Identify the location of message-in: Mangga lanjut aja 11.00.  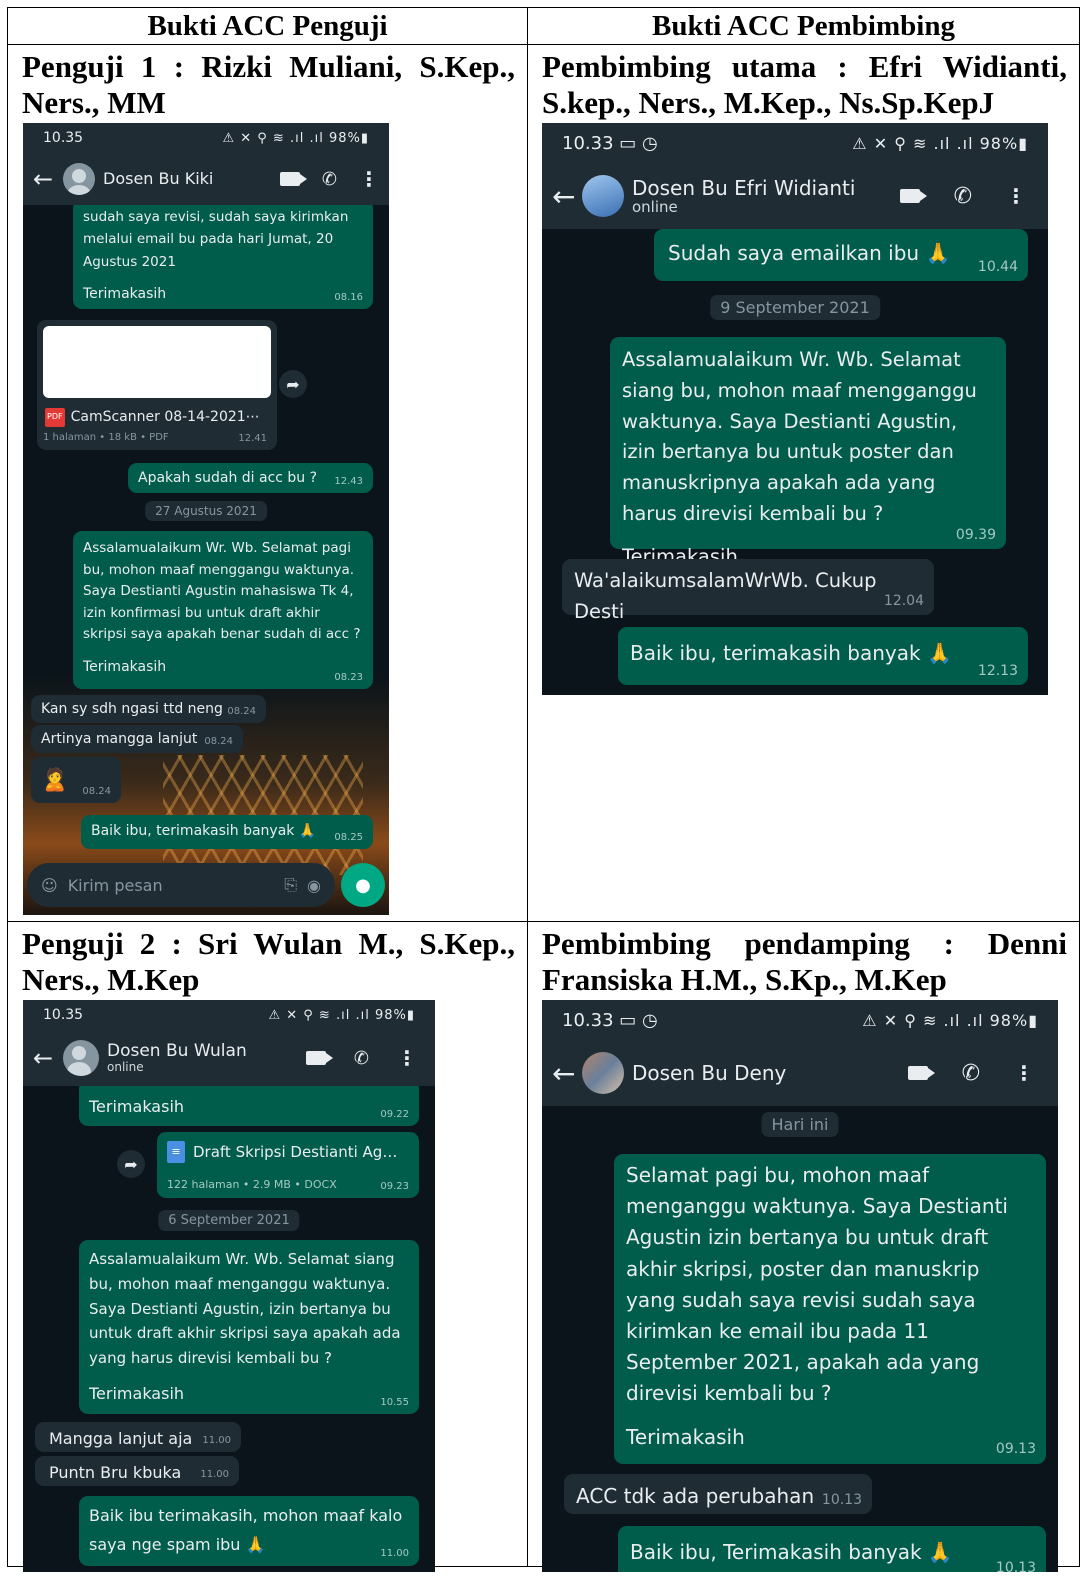
(138, 1437).